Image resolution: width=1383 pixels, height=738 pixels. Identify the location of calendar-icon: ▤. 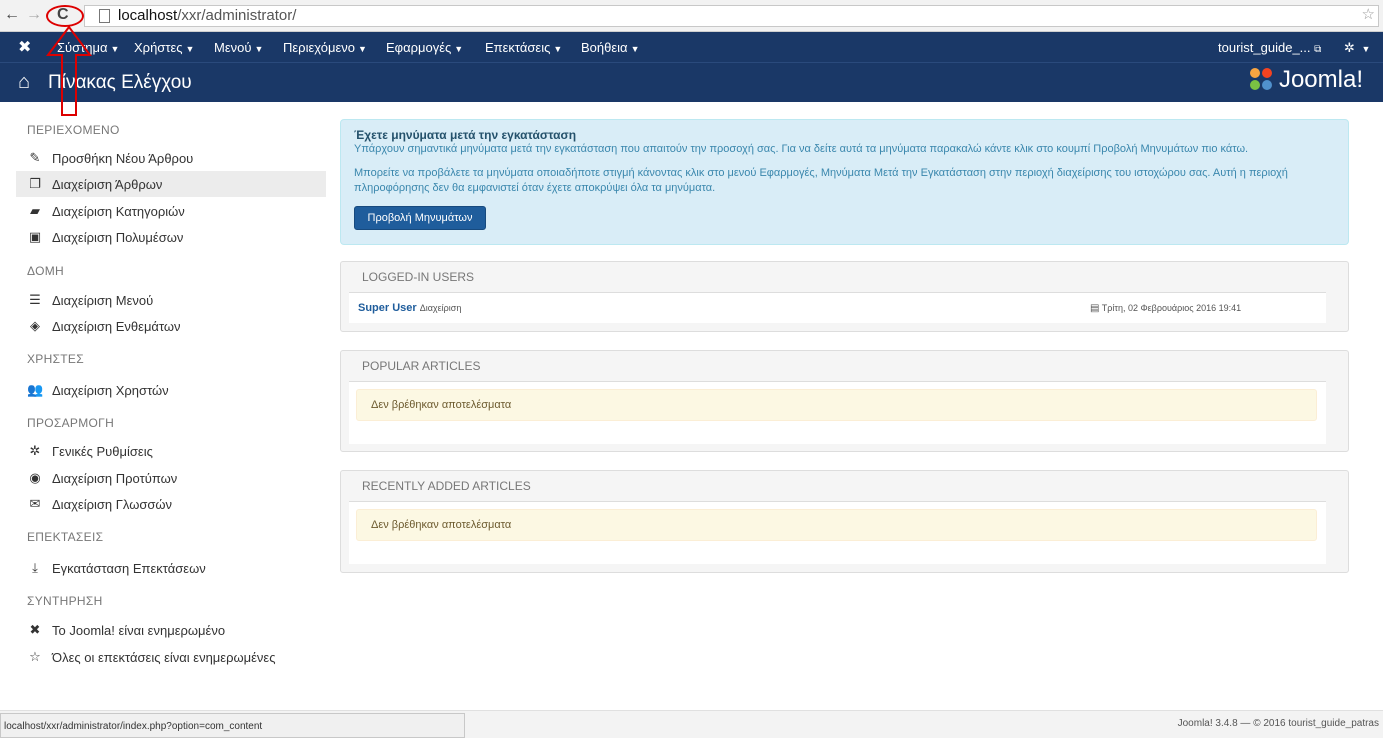
(1095, 308).